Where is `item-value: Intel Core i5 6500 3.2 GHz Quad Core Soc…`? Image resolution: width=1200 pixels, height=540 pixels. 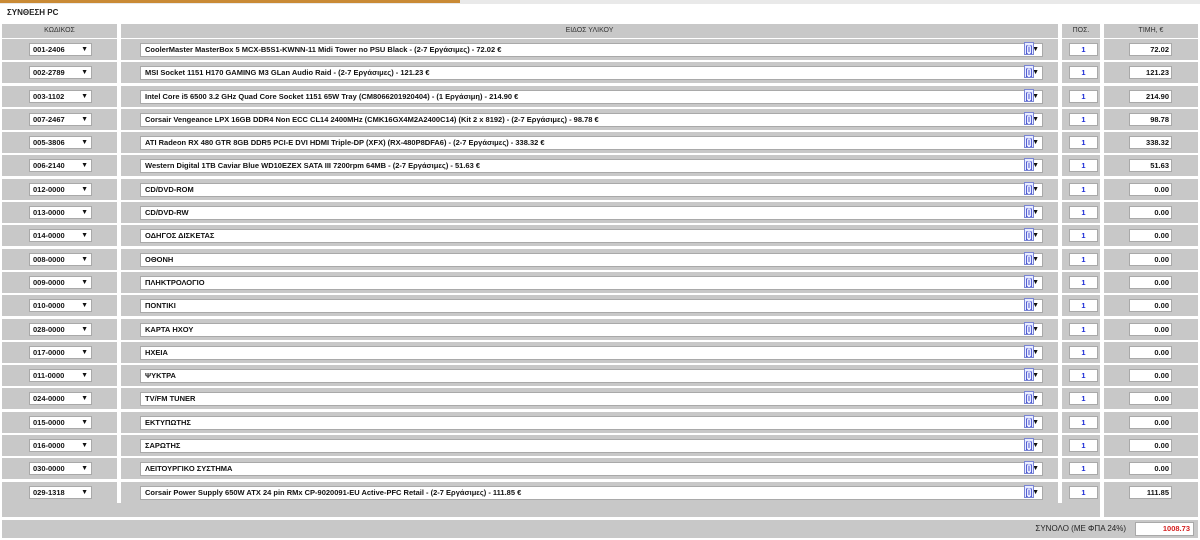 item-value: Intel Core i5 6500 3.2 GHz Quad Core Soc… is located at coordinates (332, 96).